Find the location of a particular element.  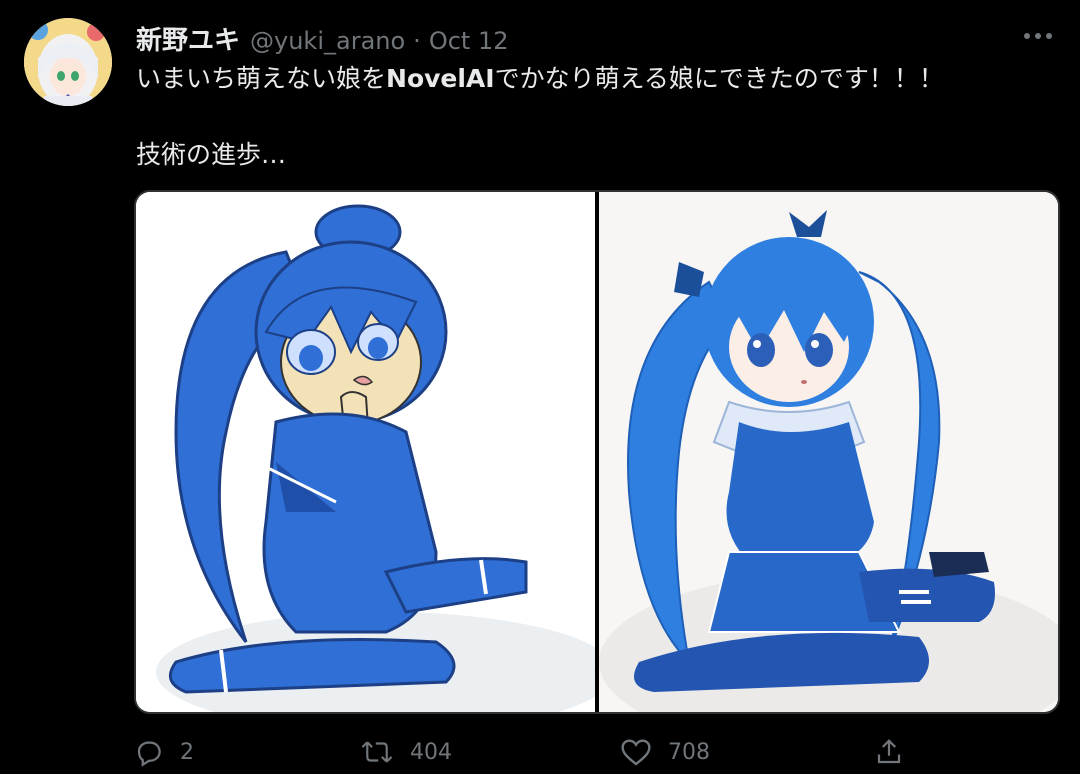

tweet-text-bold: NovelAI is located at coordinates (440, 78).